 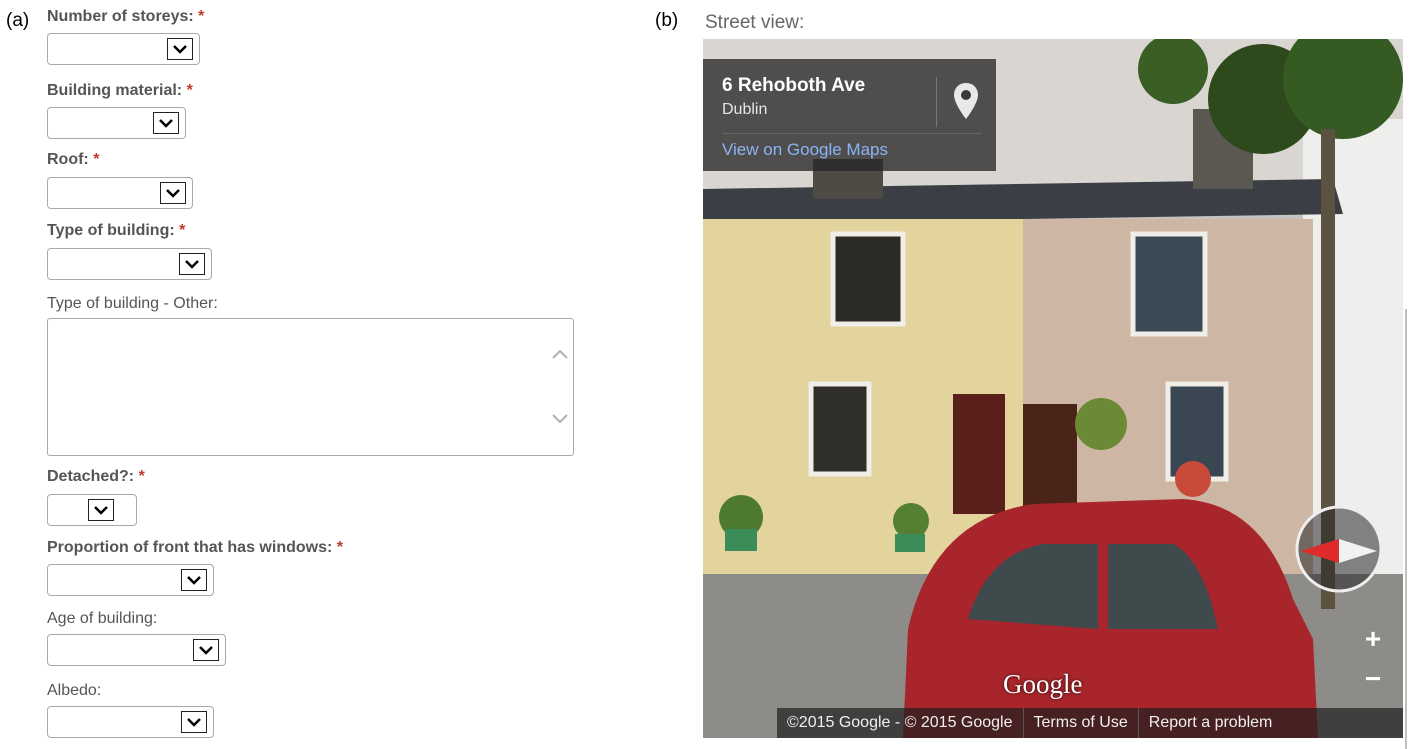 I want to click on street-view-heading: Street view:, so click(x=755, y=22).